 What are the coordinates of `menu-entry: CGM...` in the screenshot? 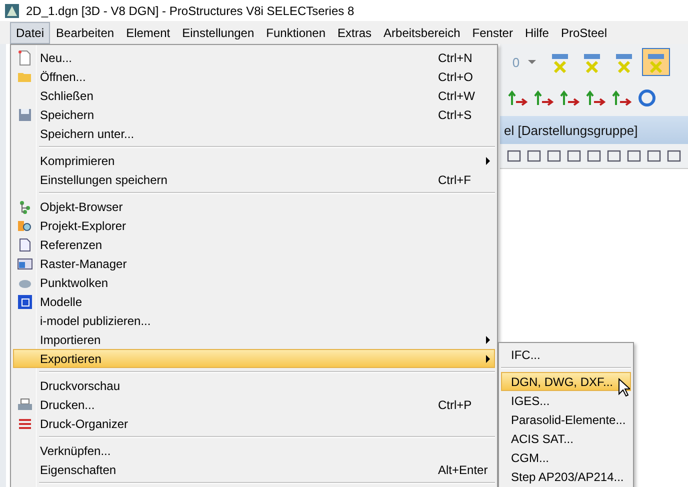 It's located at (566, 457).